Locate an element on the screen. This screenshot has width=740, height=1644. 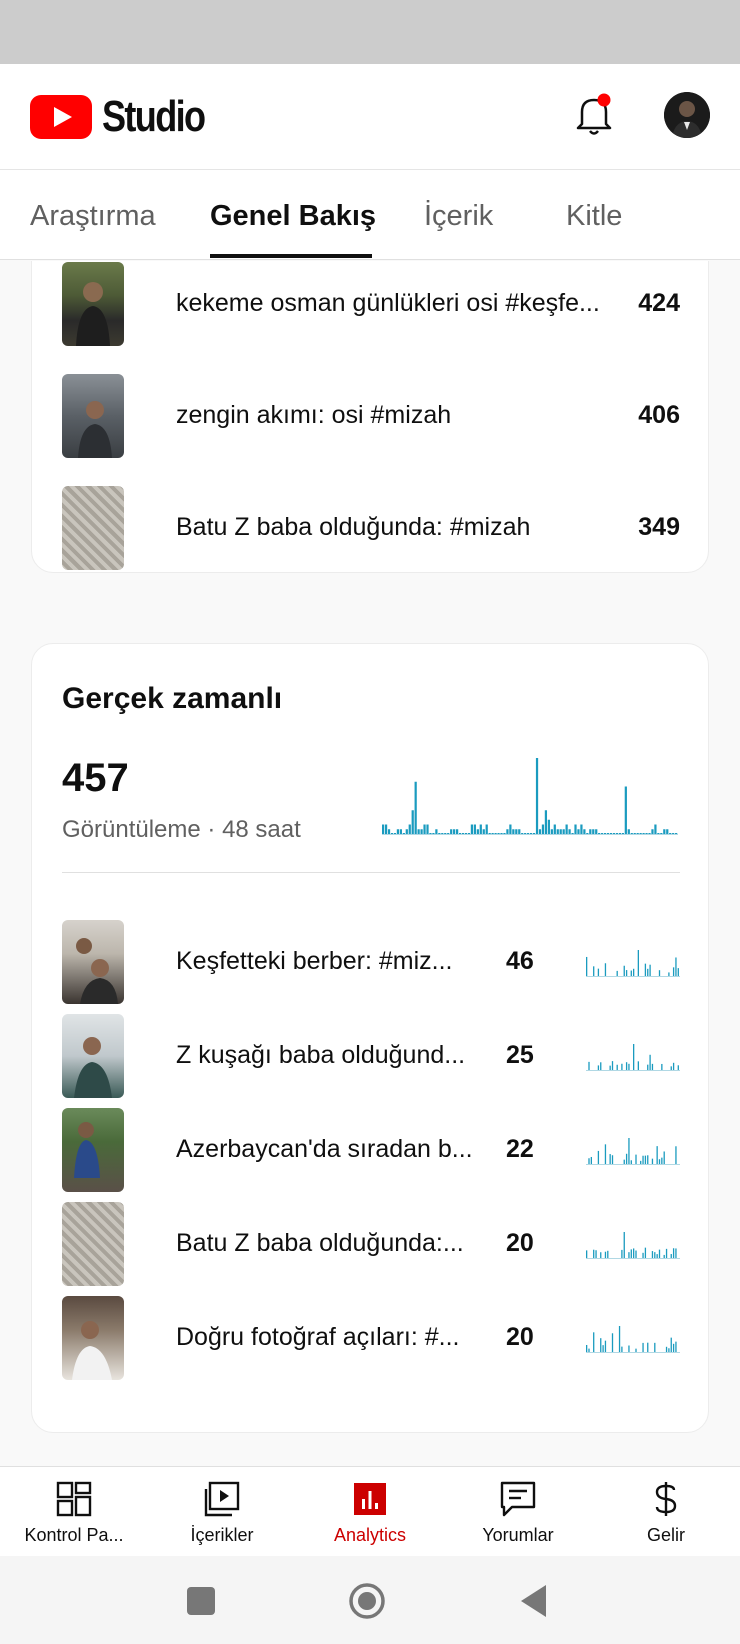
nav-earn: Gelir is located at coordinates (666, 1512).